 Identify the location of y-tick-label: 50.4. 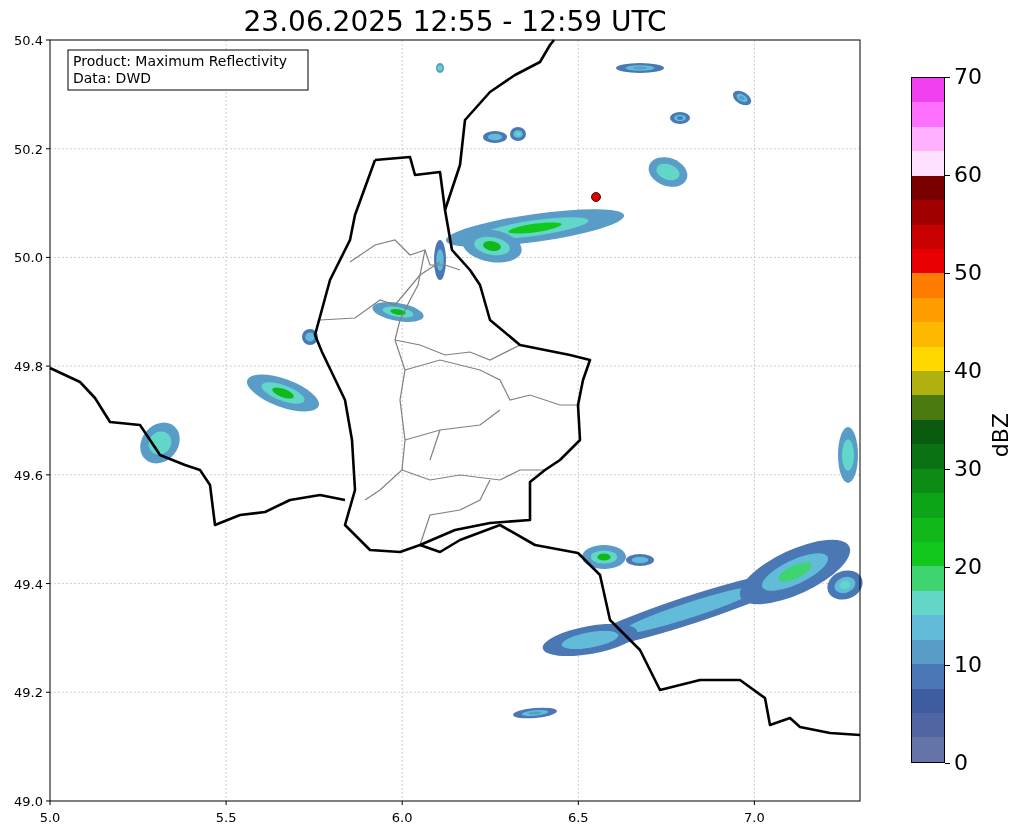
(28, 40).